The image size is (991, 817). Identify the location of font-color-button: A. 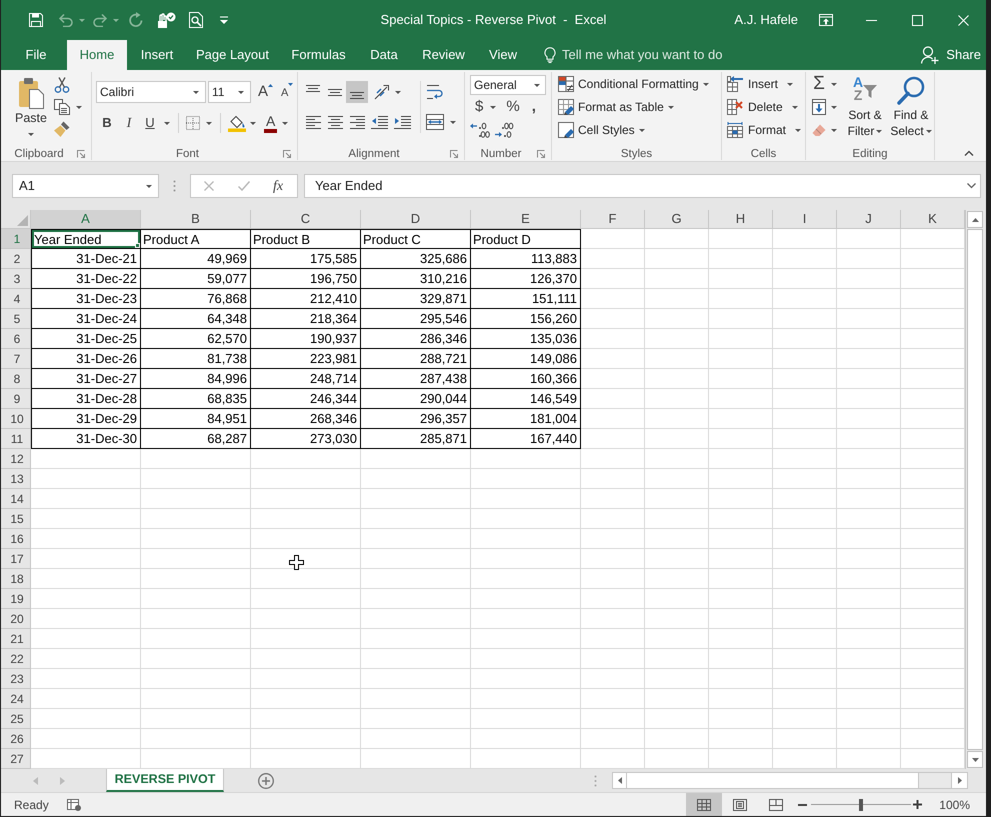
(271, 123).